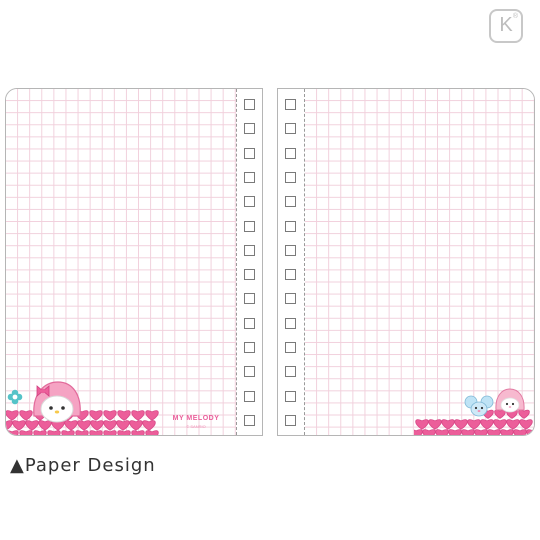 This screenshot has height=540, width=540. I want to click on mouse-character, so click(479, 406).